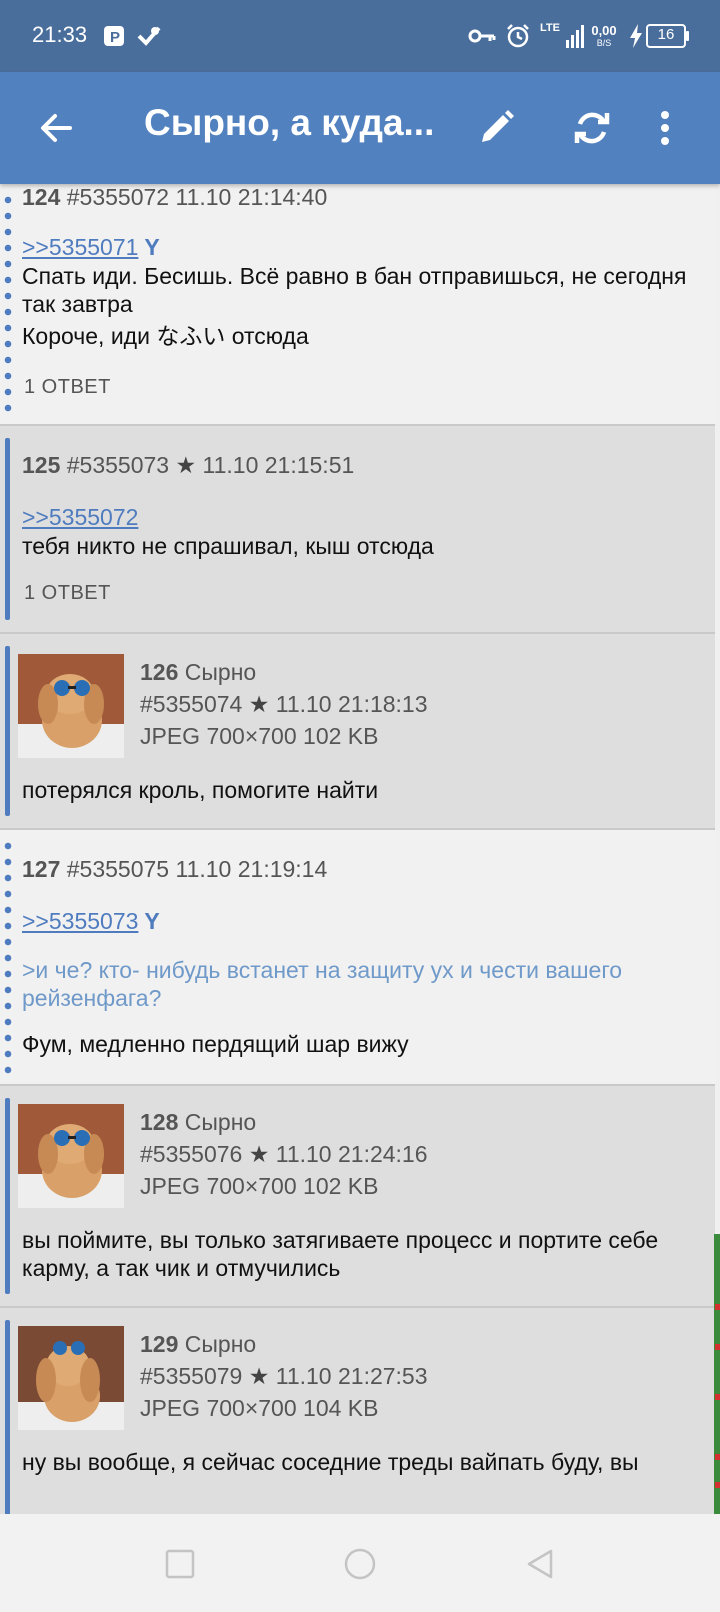  I want to click on post-body-line: Короче, иди なふい отсюда, so click(165, 336).